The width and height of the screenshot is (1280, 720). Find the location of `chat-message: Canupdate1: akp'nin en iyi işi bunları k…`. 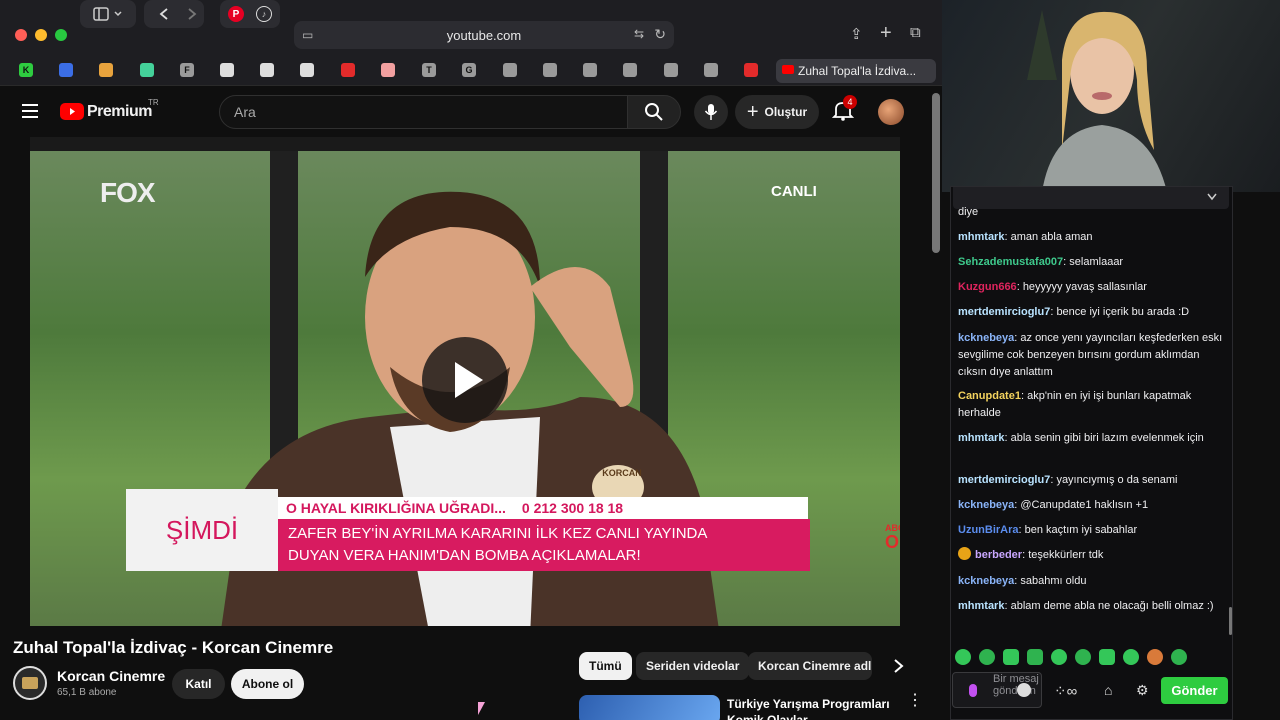

chat-message: Canupdate1: akp'nin en iyi işi bunları k… is located at coordinates (1075, 404).